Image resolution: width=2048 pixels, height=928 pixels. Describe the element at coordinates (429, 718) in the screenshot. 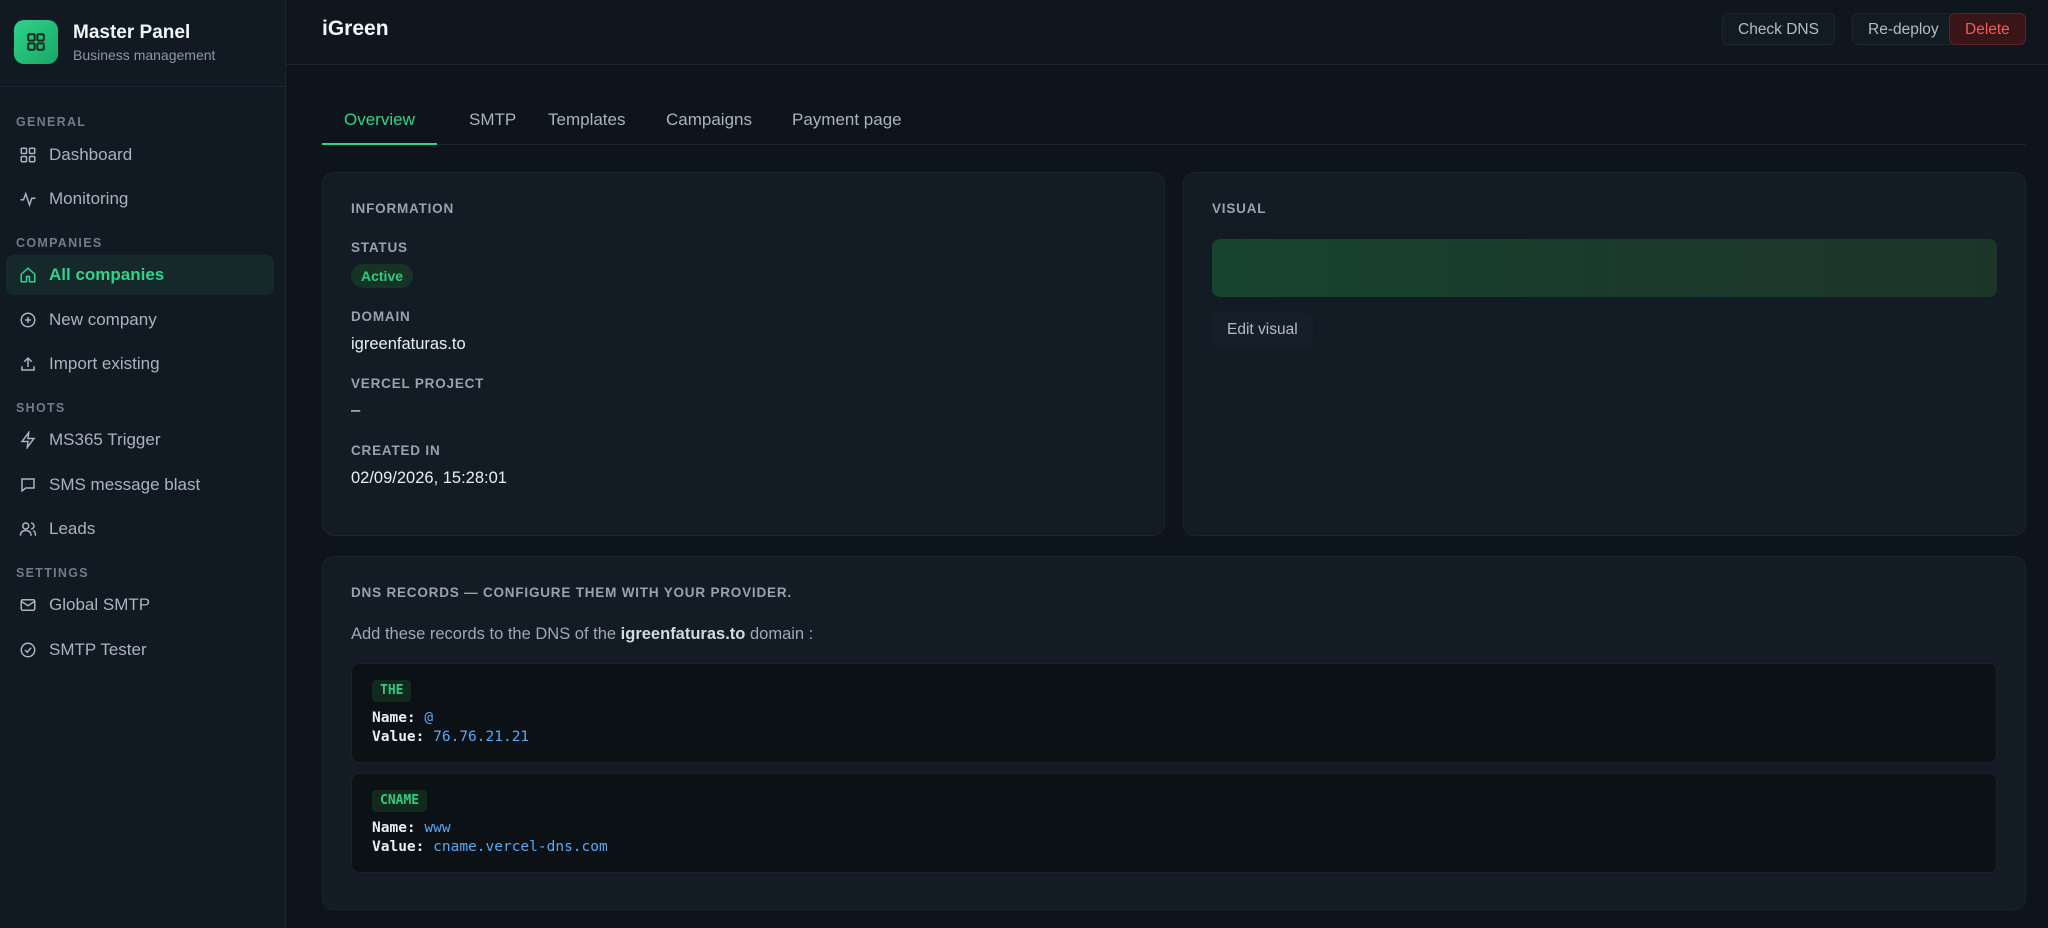

I see `record-name-value: @` at that location.